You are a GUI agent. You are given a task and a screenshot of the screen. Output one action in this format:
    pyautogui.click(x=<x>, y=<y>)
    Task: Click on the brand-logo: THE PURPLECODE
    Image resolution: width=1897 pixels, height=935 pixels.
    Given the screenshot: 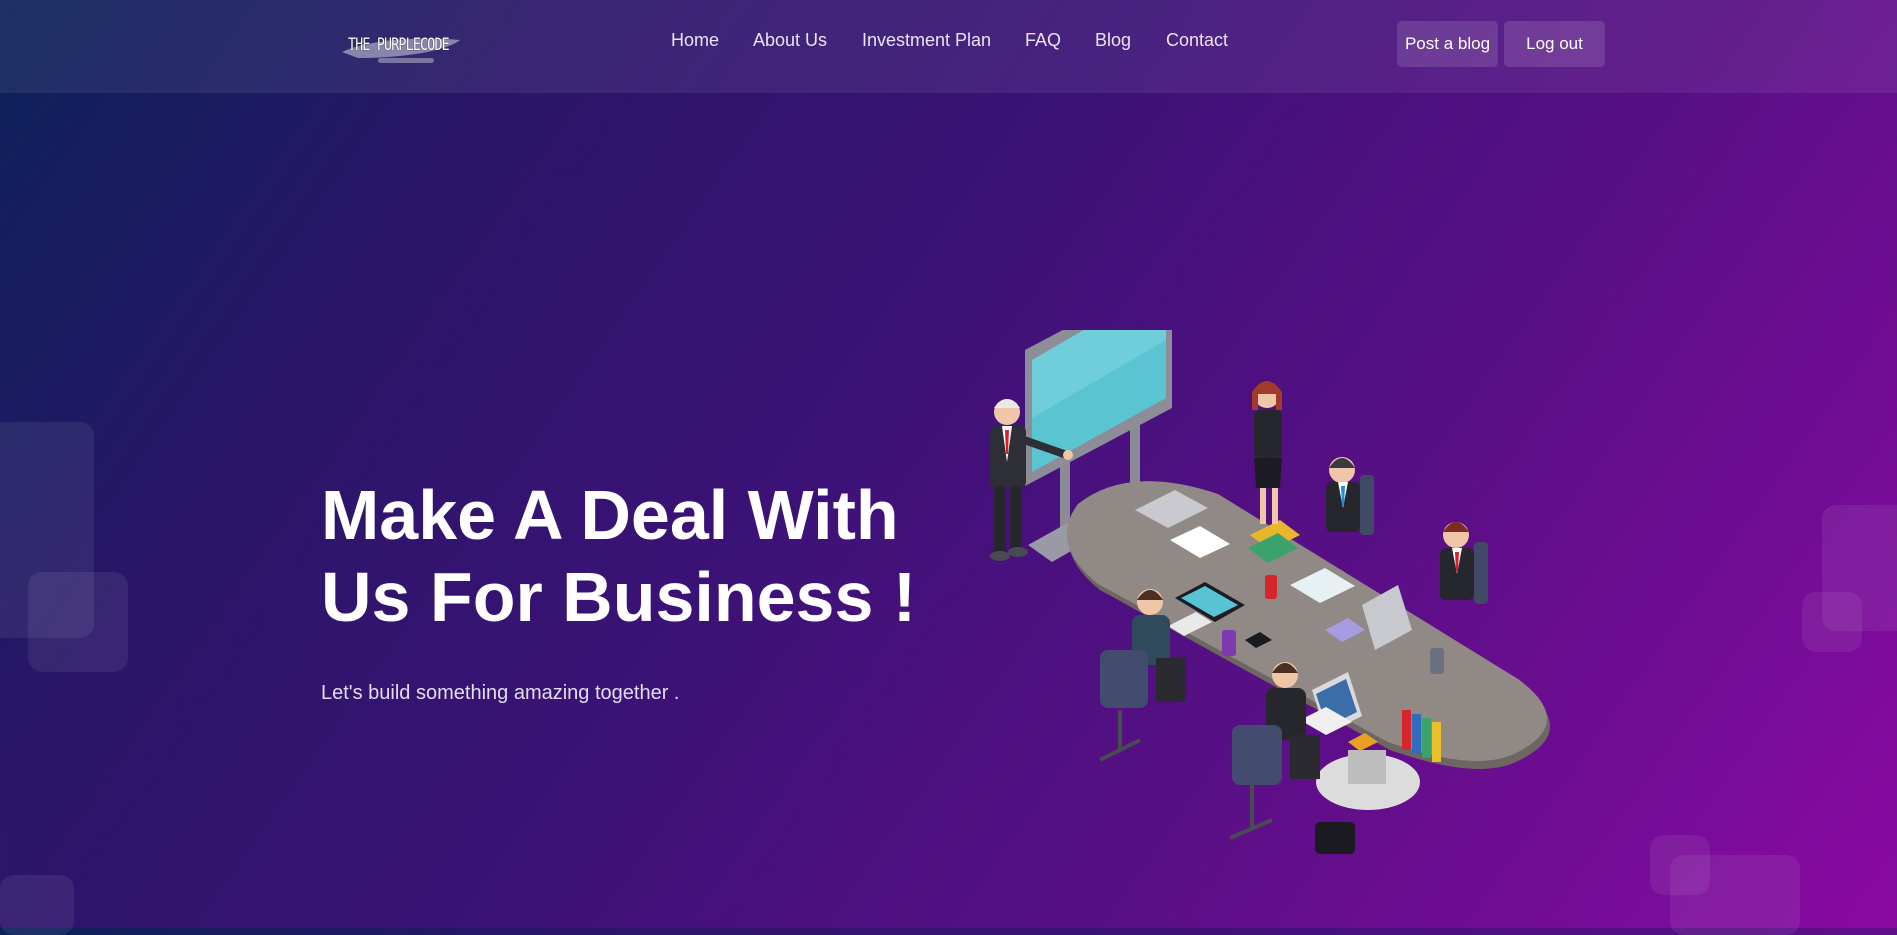 What is the action you would take?
    pyautogui.click(x=401, y=47)
    